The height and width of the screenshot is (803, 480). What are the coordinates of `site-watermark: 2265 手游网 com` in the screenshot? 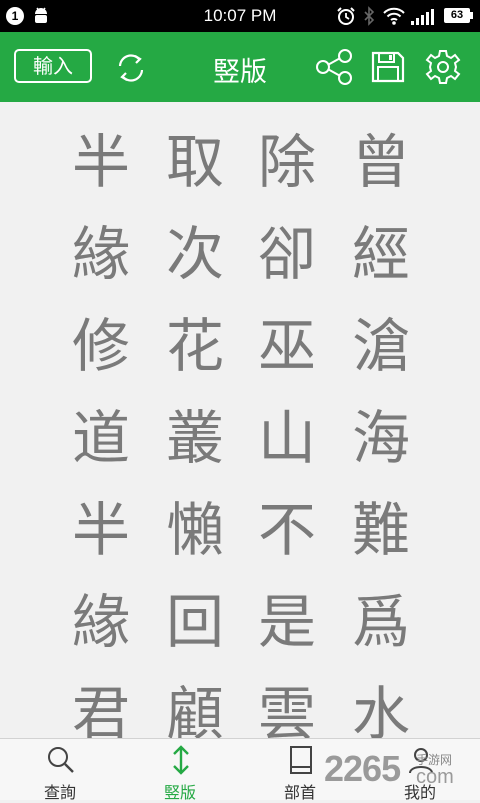 It's located at (399, 773).